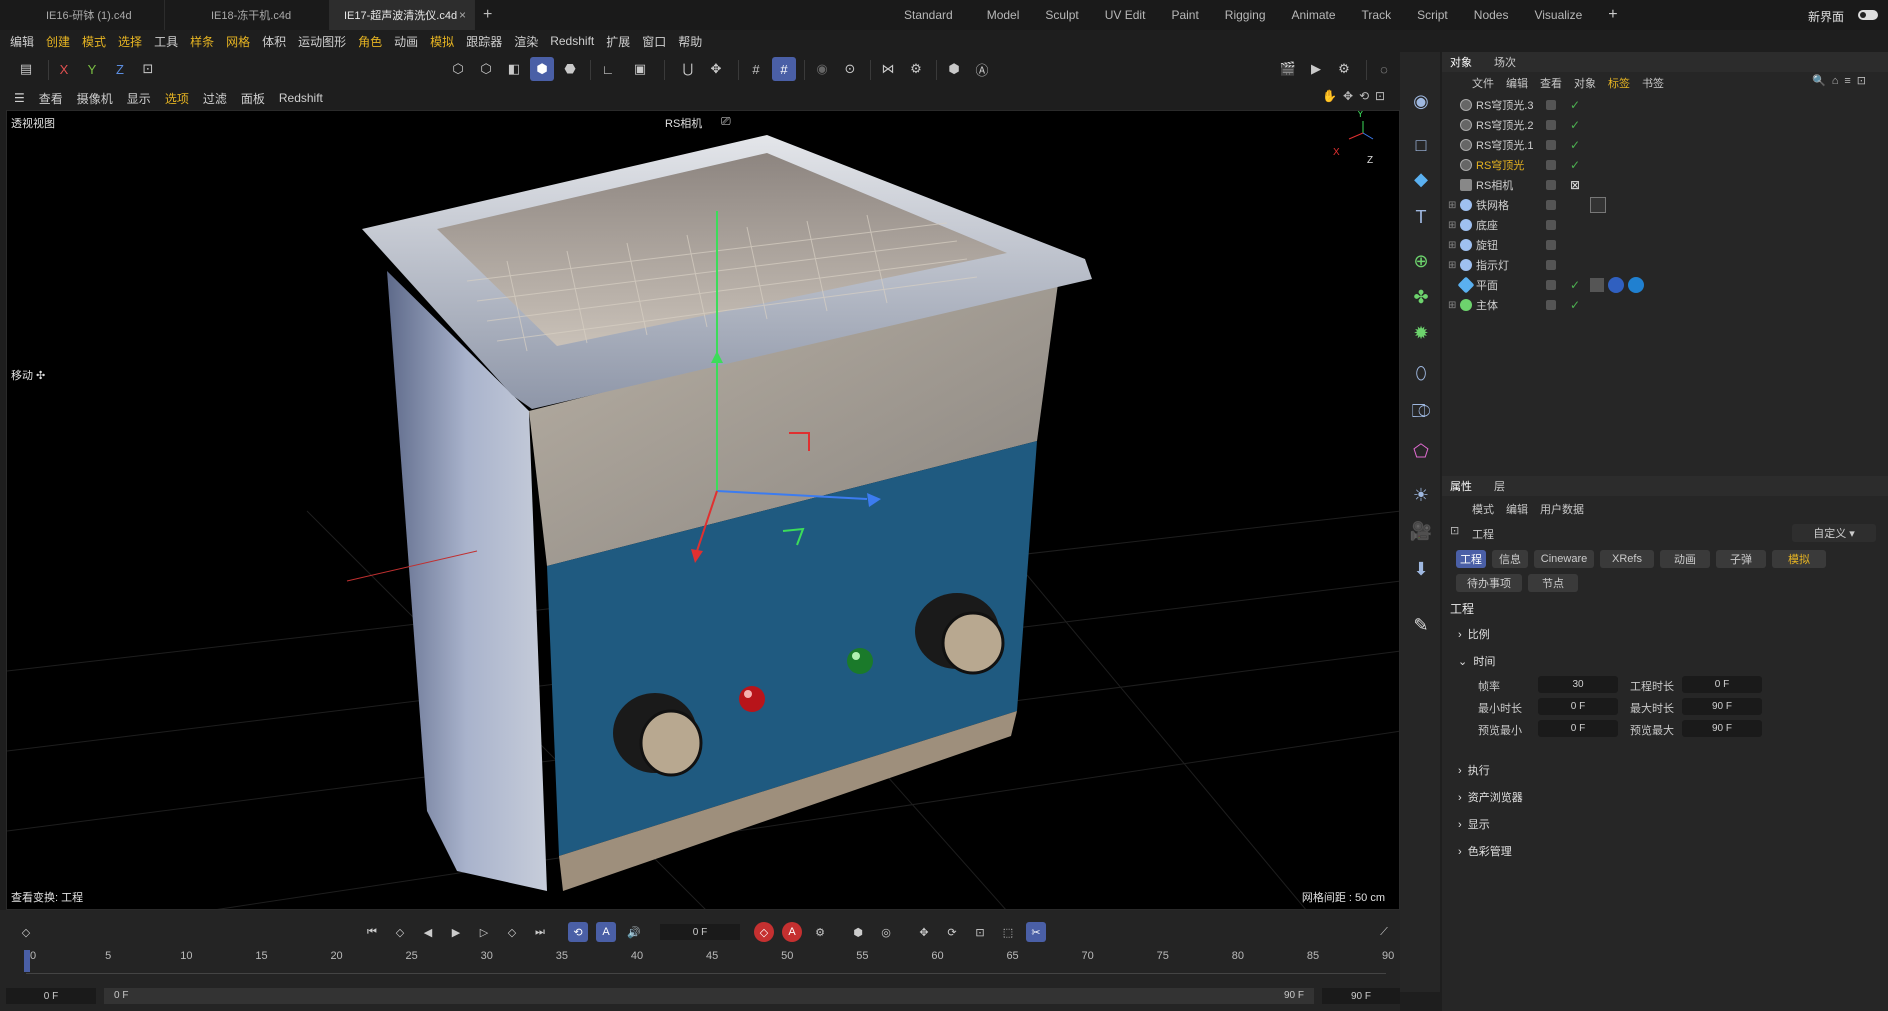  What do you see at coordinates (1344, 69) in the screenshot?
I see `render-settings-clapper-icon: ⚙` at bounding box center [1344, 69].